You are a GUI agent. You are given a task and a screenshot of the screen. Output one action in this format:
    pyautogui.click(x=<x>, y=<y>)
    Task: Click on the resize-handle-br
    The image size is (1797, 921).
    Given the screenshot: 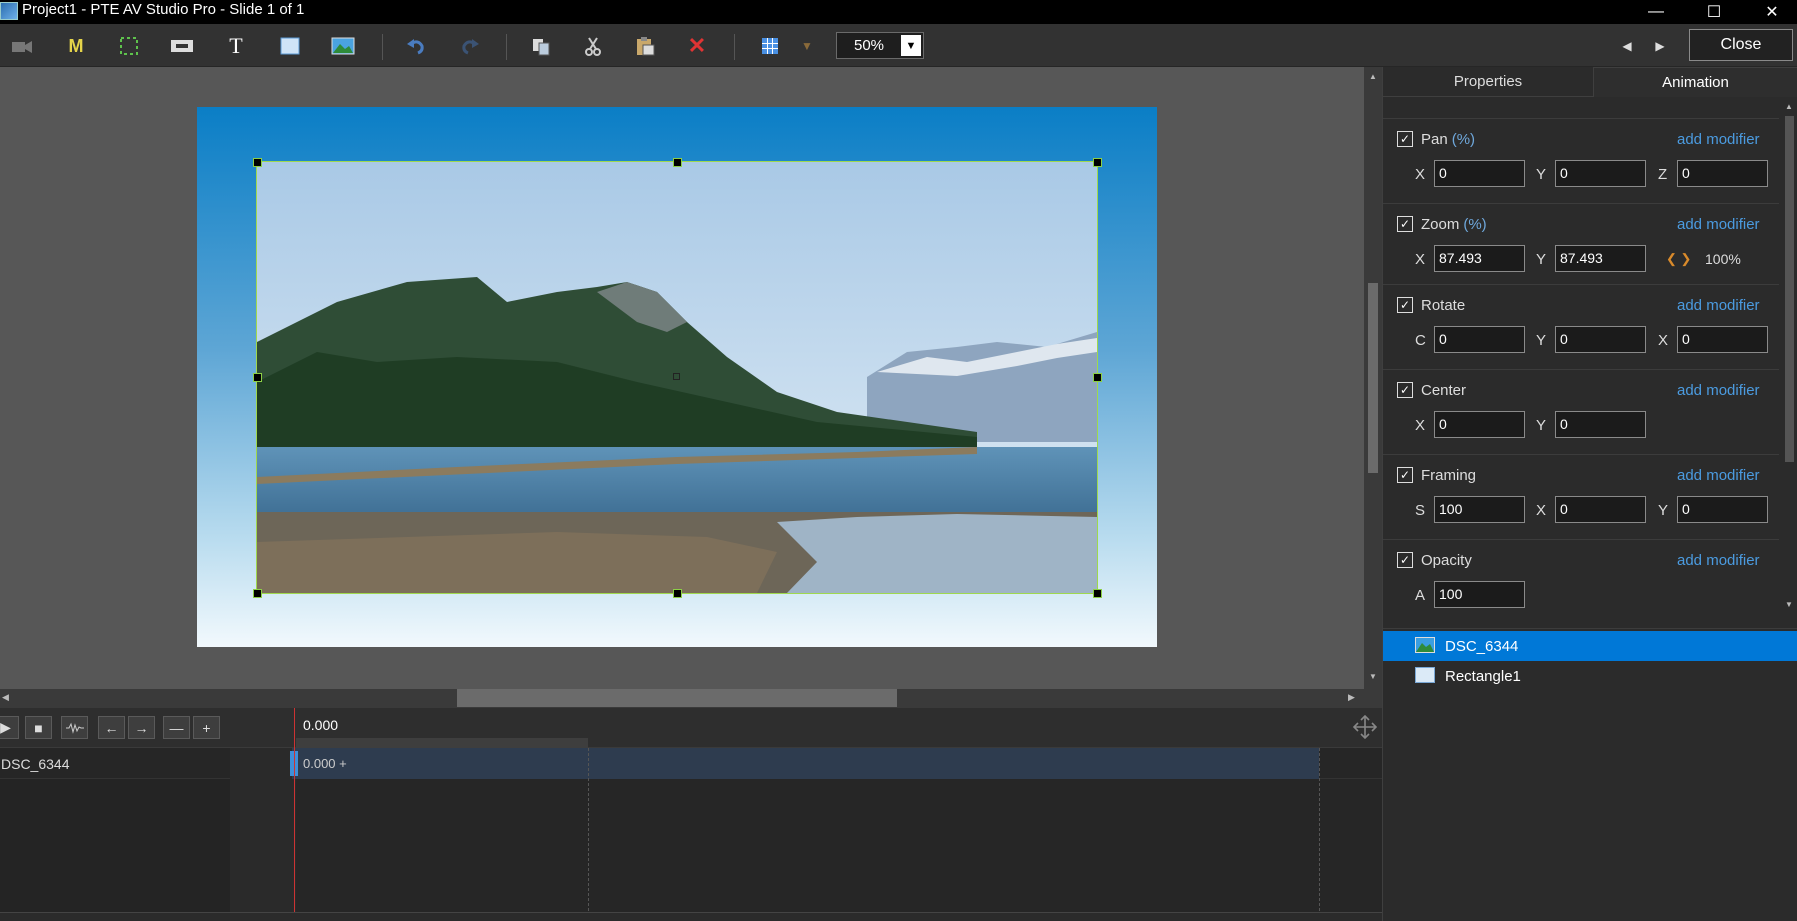 What is the action you would take?
    pyautogui.click(x=1097, y=593)
    